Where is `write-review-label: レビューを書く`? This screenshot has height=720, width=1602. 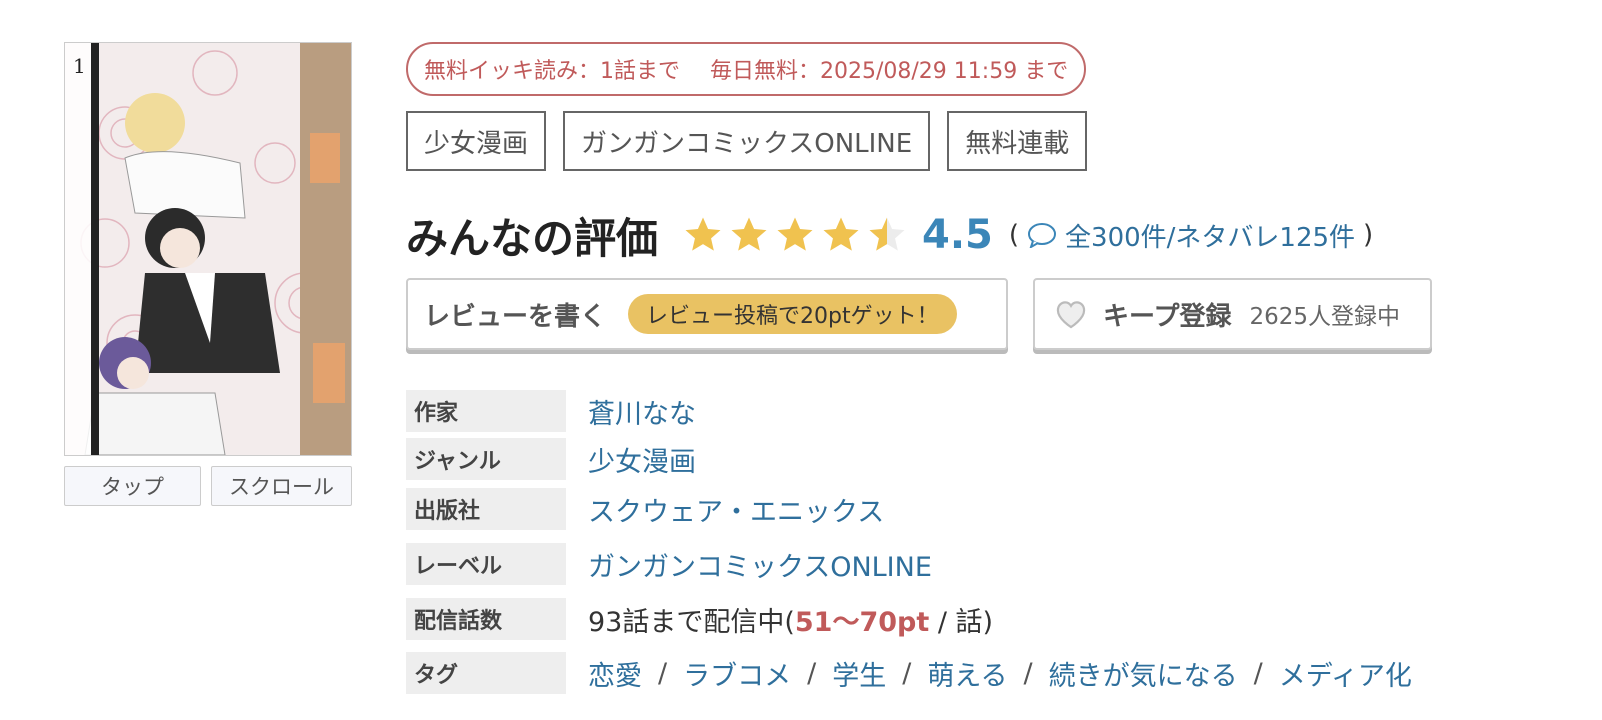
write-review-label: レビューを書く is located at coordinates (515, 316).